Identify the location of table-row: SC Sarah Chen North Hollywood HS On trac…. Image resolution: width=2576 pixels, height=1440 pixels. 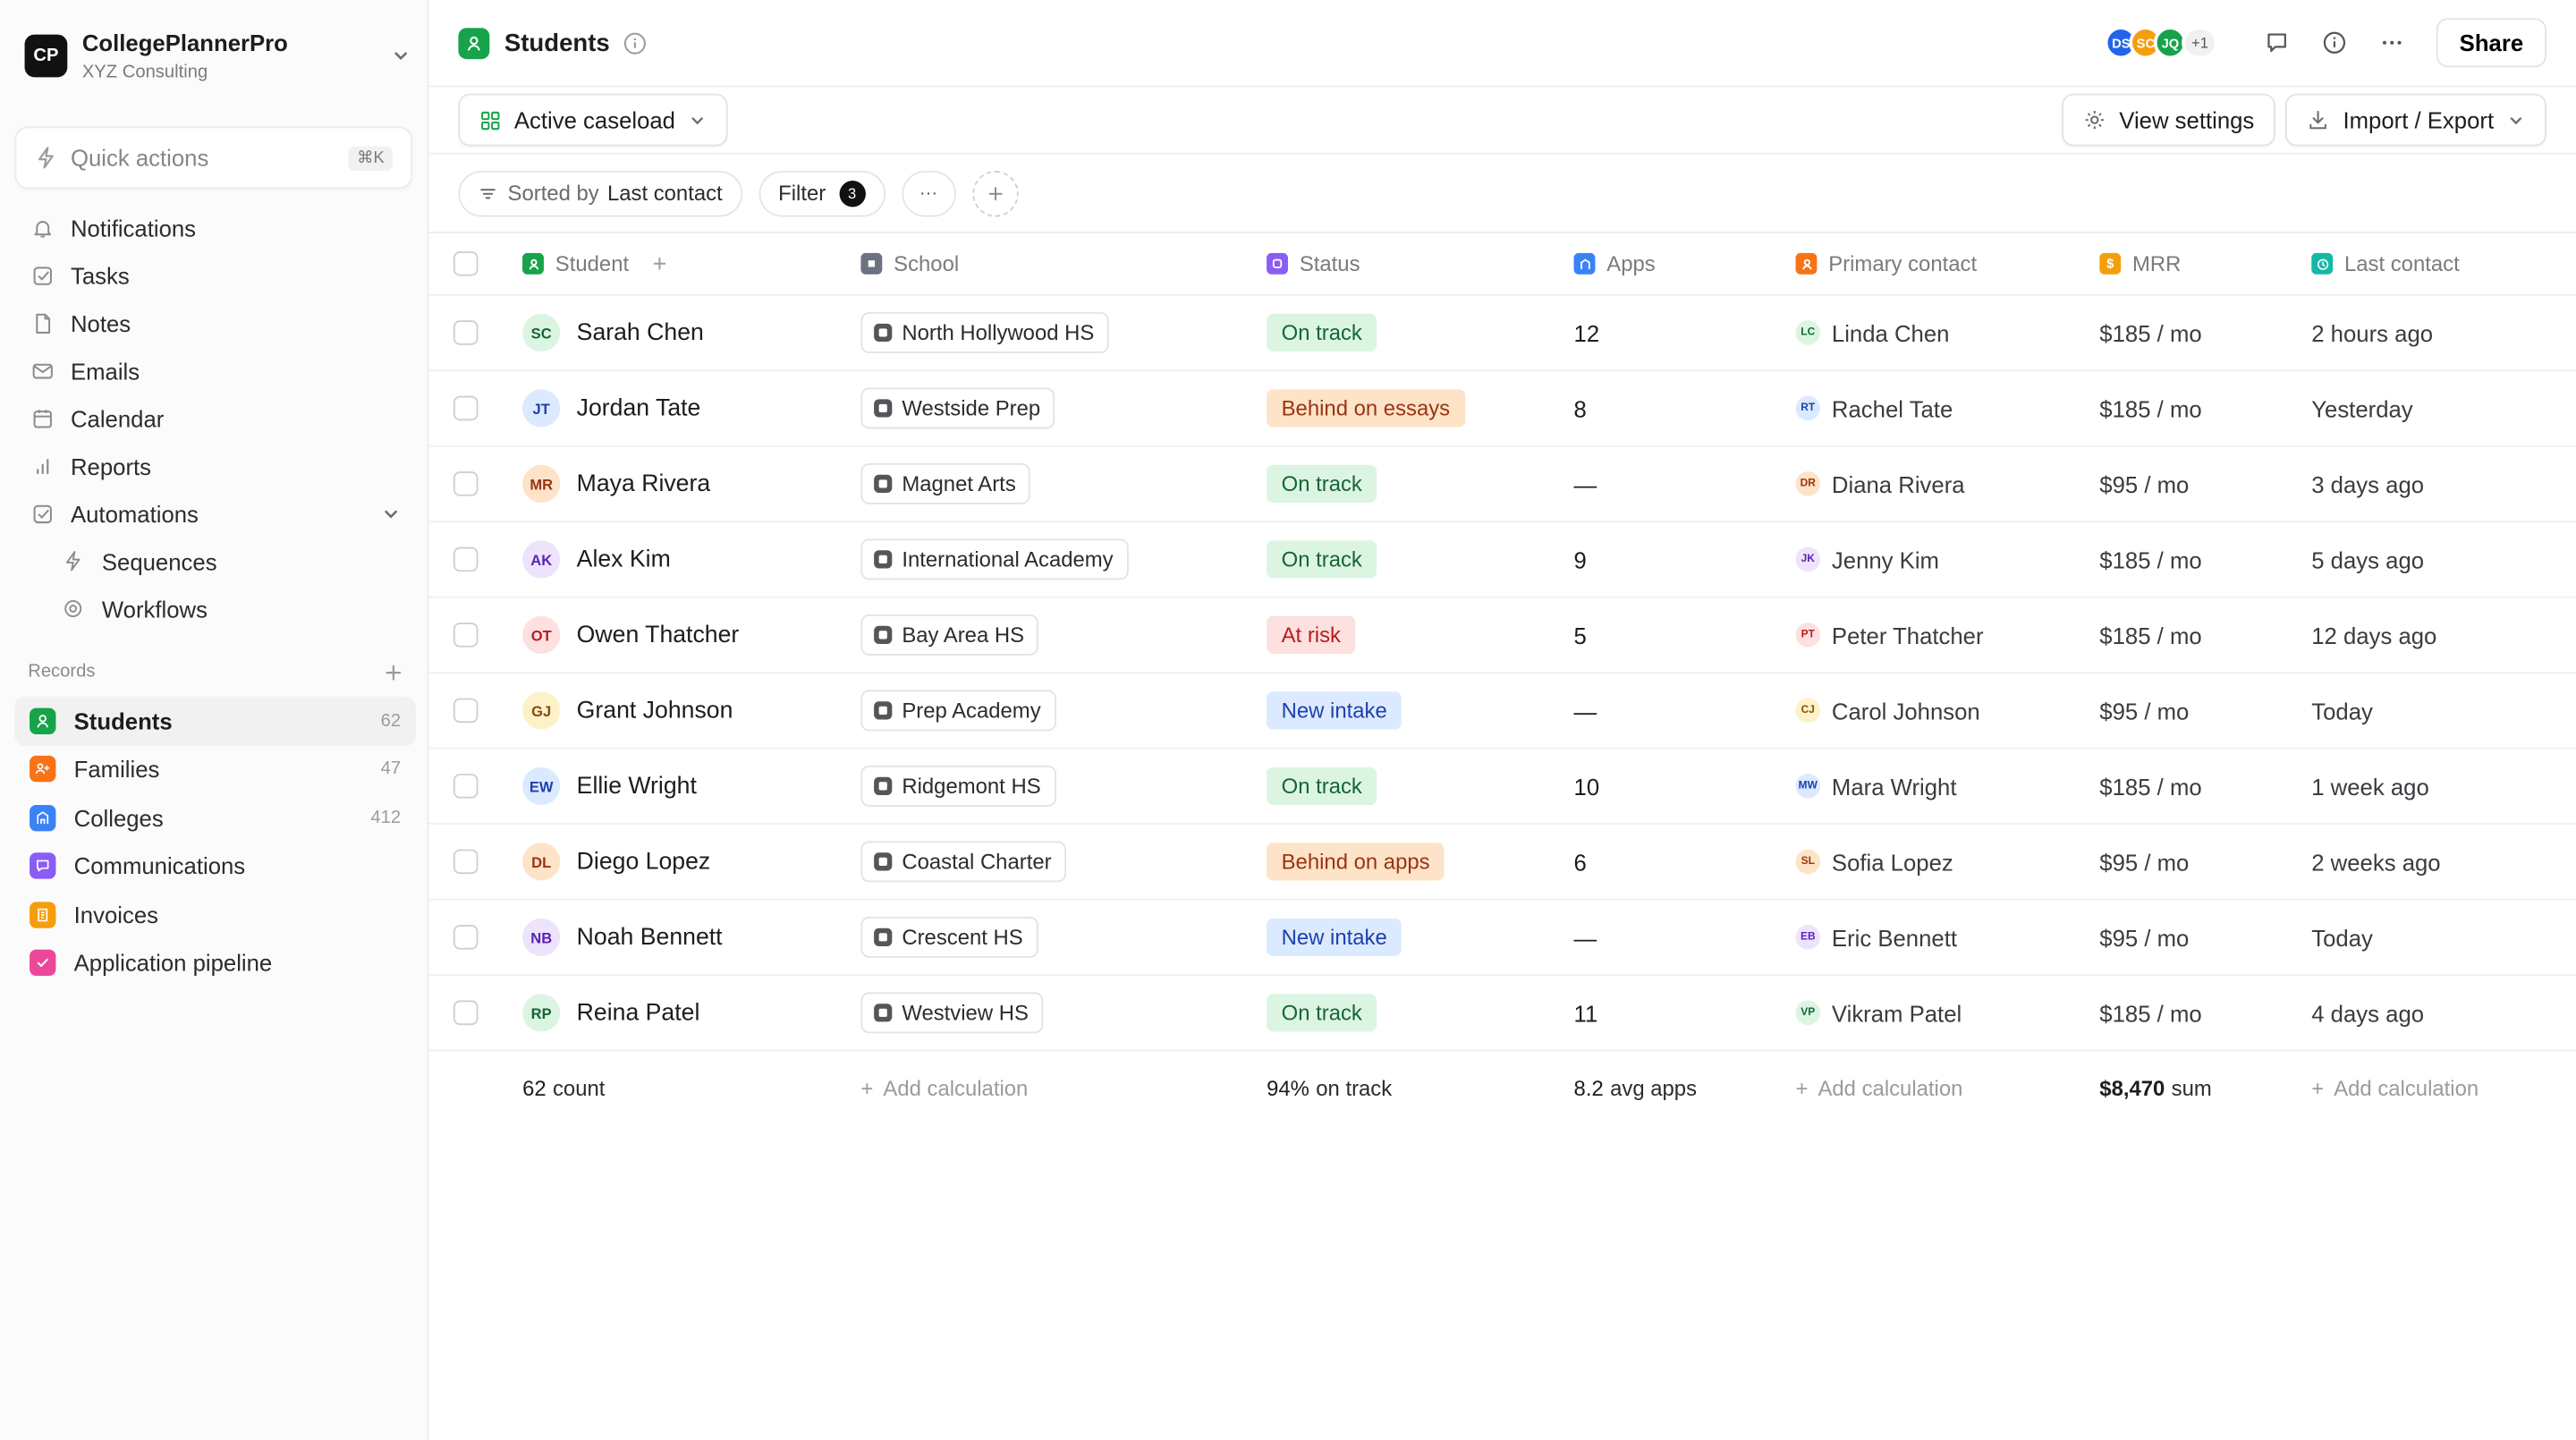
(1502, 334).